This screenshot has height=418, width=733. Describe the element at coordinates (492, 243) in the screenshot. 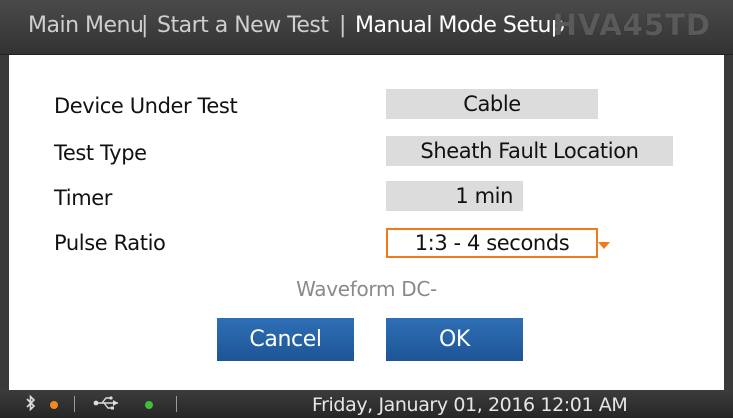

I see `pulse-ratio-select: 1:3 - 4 seconds` at that location.